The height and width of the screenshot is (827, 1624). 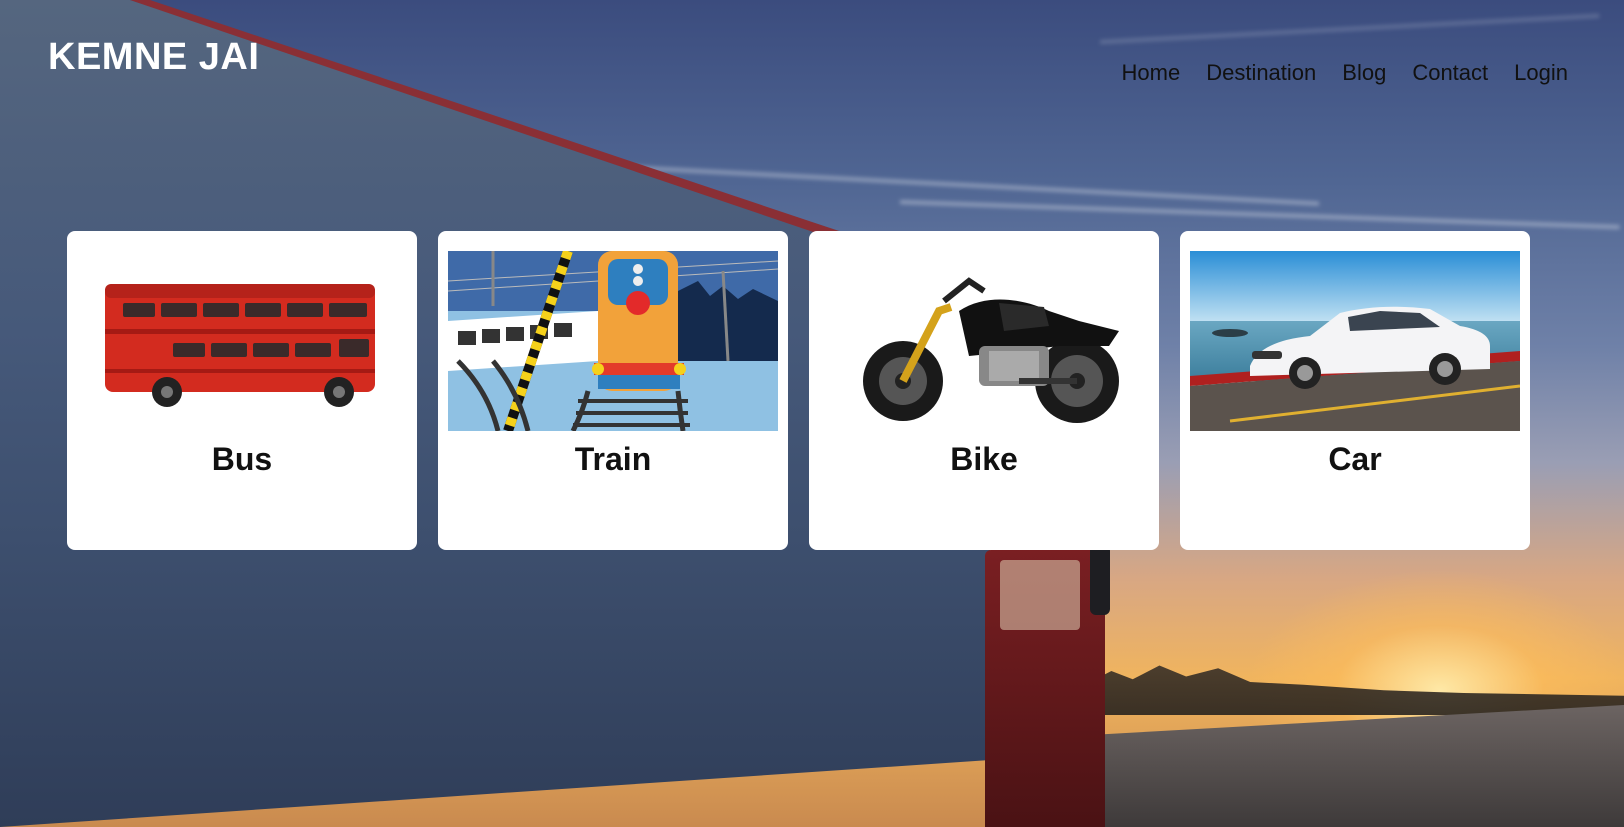 I want to click on card-title: Train, so click(x=613, y=459).